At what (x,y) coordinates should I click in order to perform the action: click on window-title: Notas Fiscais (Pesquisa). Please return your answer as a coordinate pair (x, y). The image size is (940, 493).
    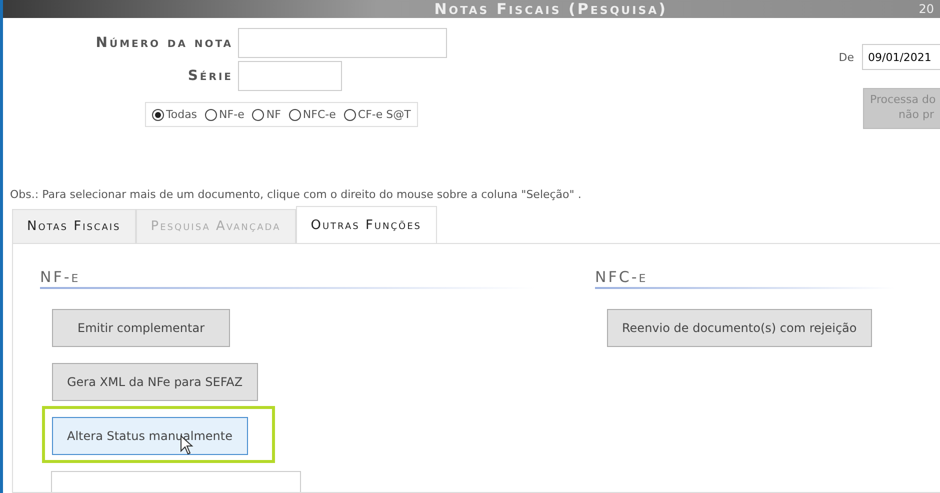
    Looking at the image, I should click on (550, 9).